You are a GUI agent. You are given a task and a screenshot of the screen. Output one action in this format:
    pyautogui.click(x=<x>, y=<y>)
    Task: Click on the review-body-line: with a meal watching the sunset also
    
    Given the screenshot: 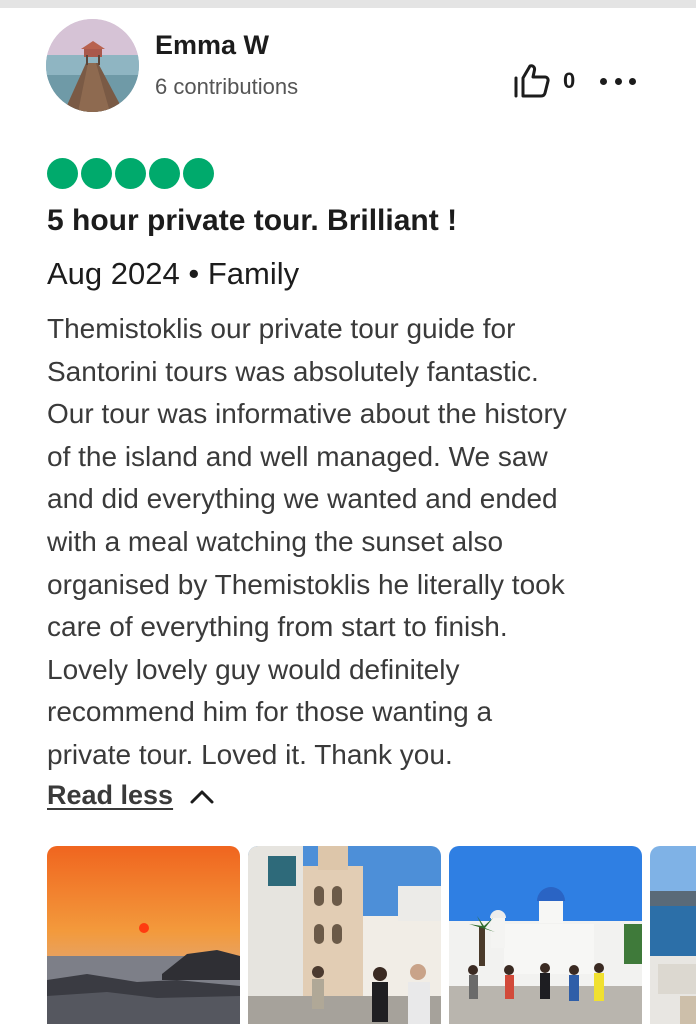 What is the action you would take?
    pyautogui.click(x=275, y=541)
    